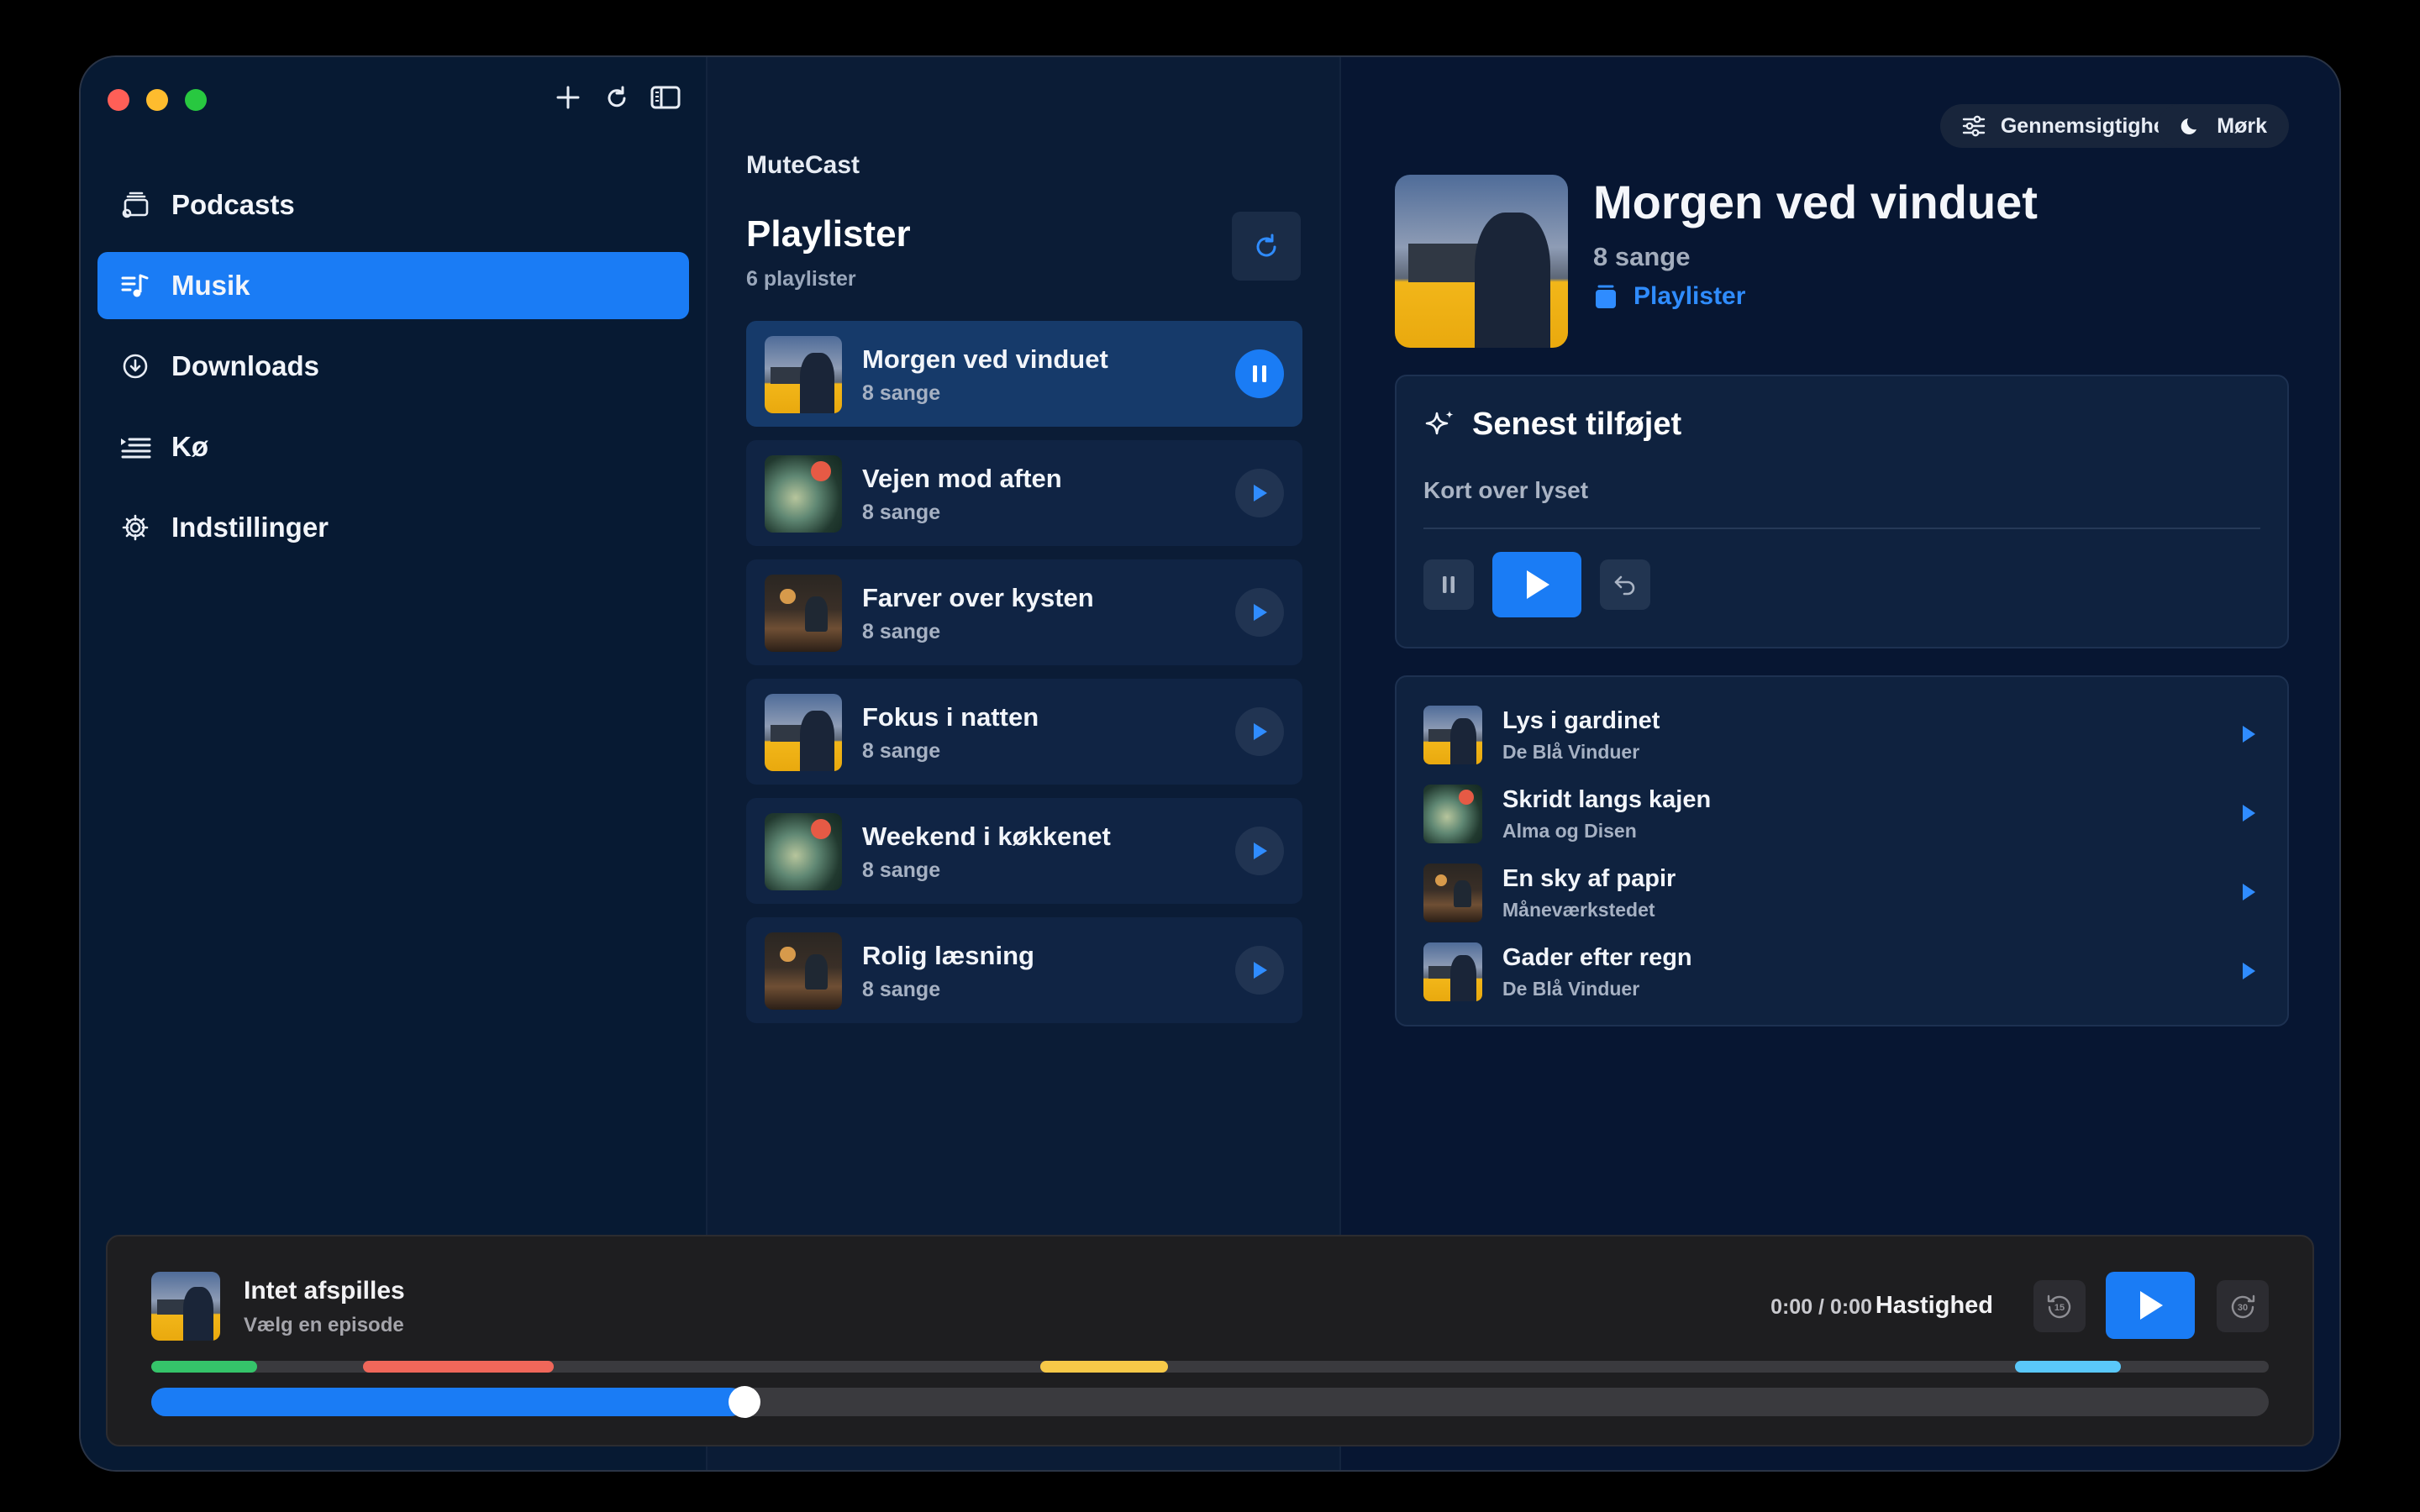  Describe the element at coordinates (393, 527) in the screenshot. I see `sidebar-item-indstillinger: Indstillinger` at that location.